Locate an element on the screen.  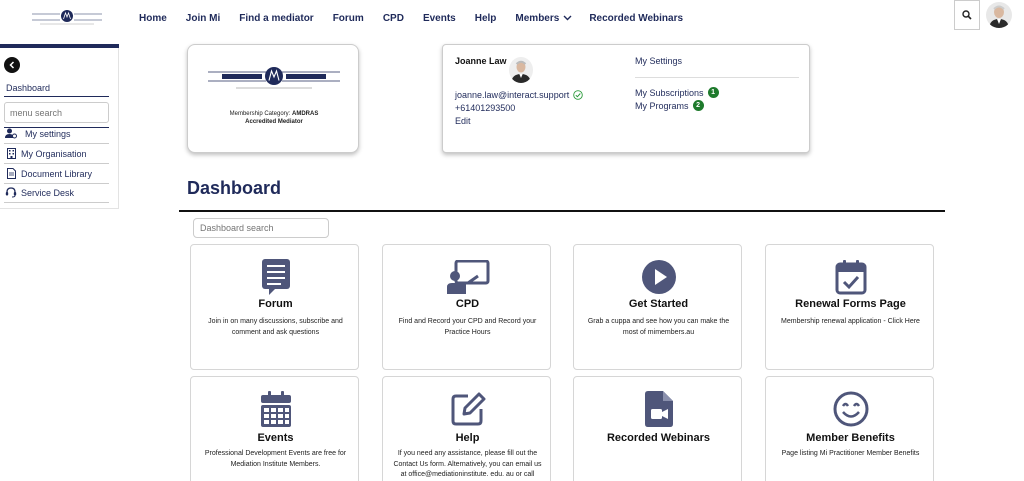
back-button is located at coordinates (12, 65).